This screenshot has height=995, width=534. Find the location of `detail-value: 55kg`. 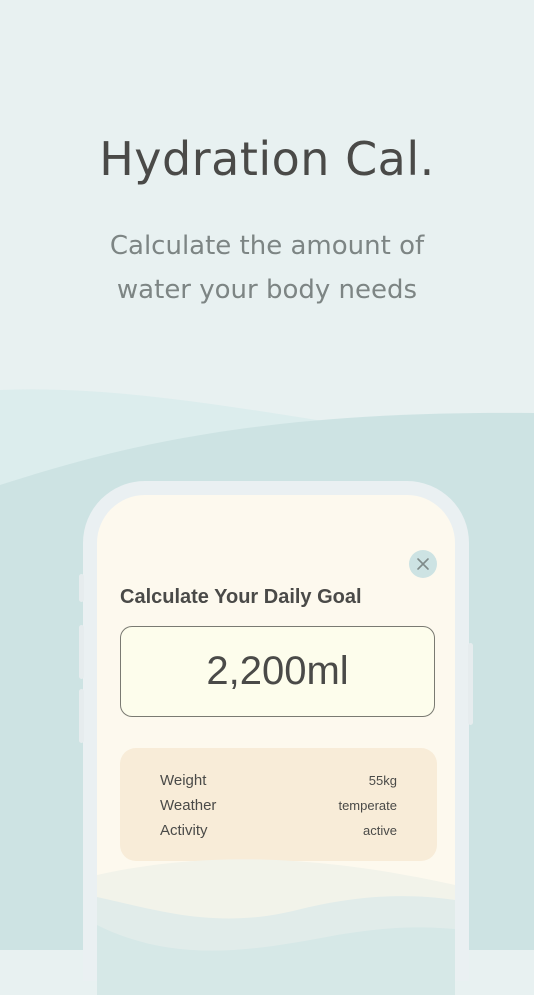

detail-value: 55kg is located at coordinates (382, 780).